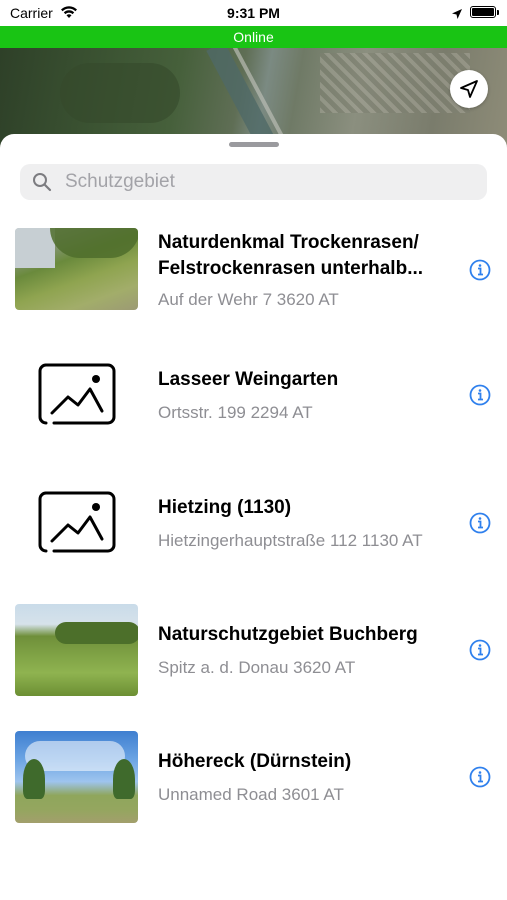  Describe the element at coordinates (395, 83) in the screenshot. I see `map-town-area` at that location.